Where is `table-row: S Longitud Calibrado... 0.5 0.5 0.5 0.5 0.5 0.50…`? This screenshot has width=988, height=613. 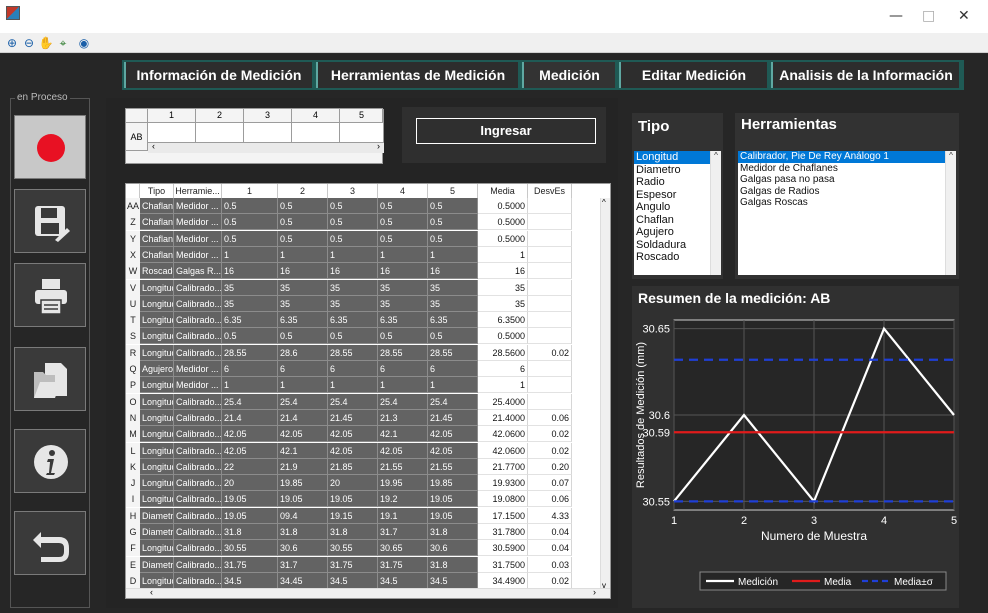
table-row: S Longitud Calibrado... 0.5 0.5 0.5 0.5 0.5 0.50… is located at coordinates (368, 336).